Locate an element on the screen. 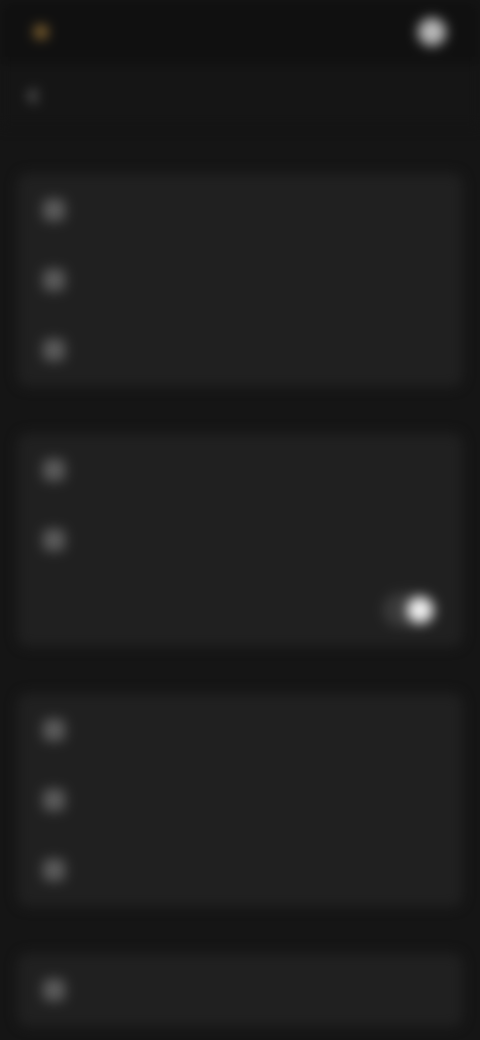 The height and width of the screenshot is (1040, 480). toggle-switch is located at coordinates (410, 610).